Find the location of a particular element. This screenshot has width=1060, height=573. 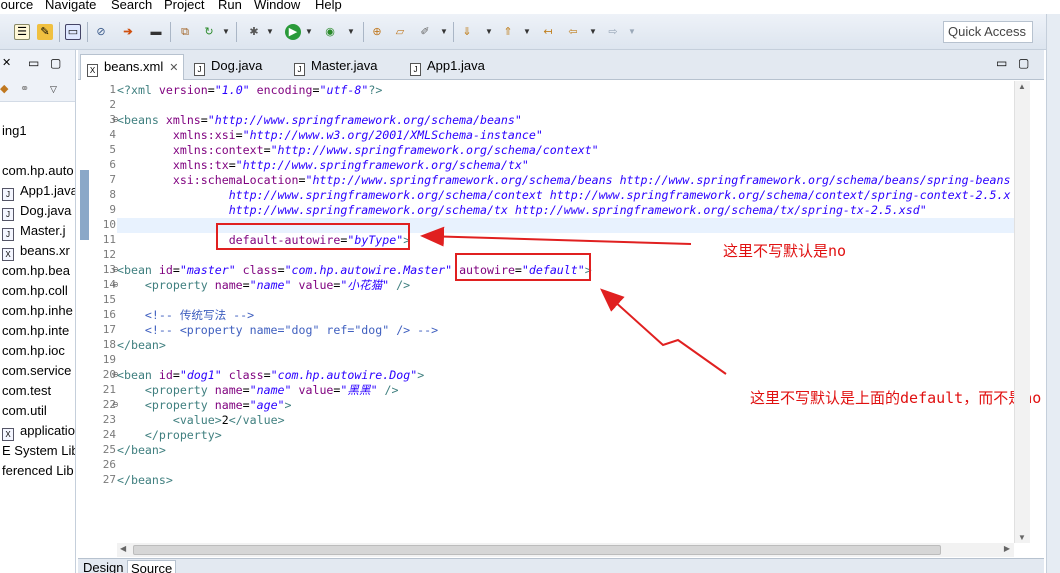

code-line: </property> is located at coordinates (169, 435).